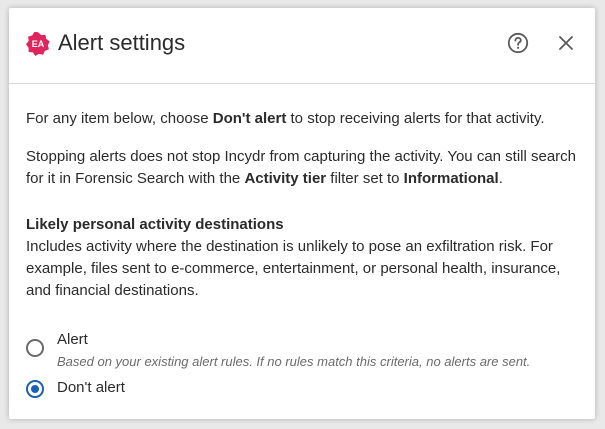  What do you see at coordinates (306, 389) in the screenshot?
I see `radio-option-dont-alert: Don't alert` at bounding box center [306, 389].